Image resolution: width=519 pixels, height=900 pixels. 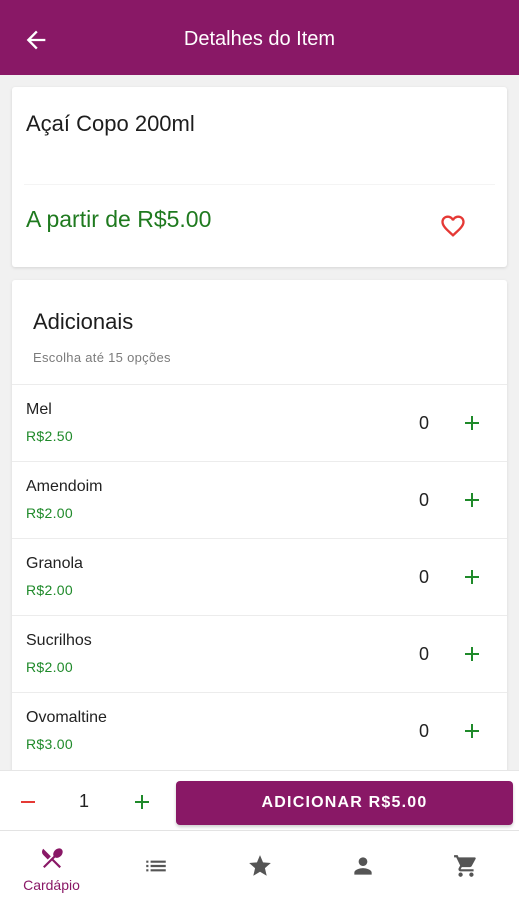 I want to click on tab-profile, so click(x=362, y=865).